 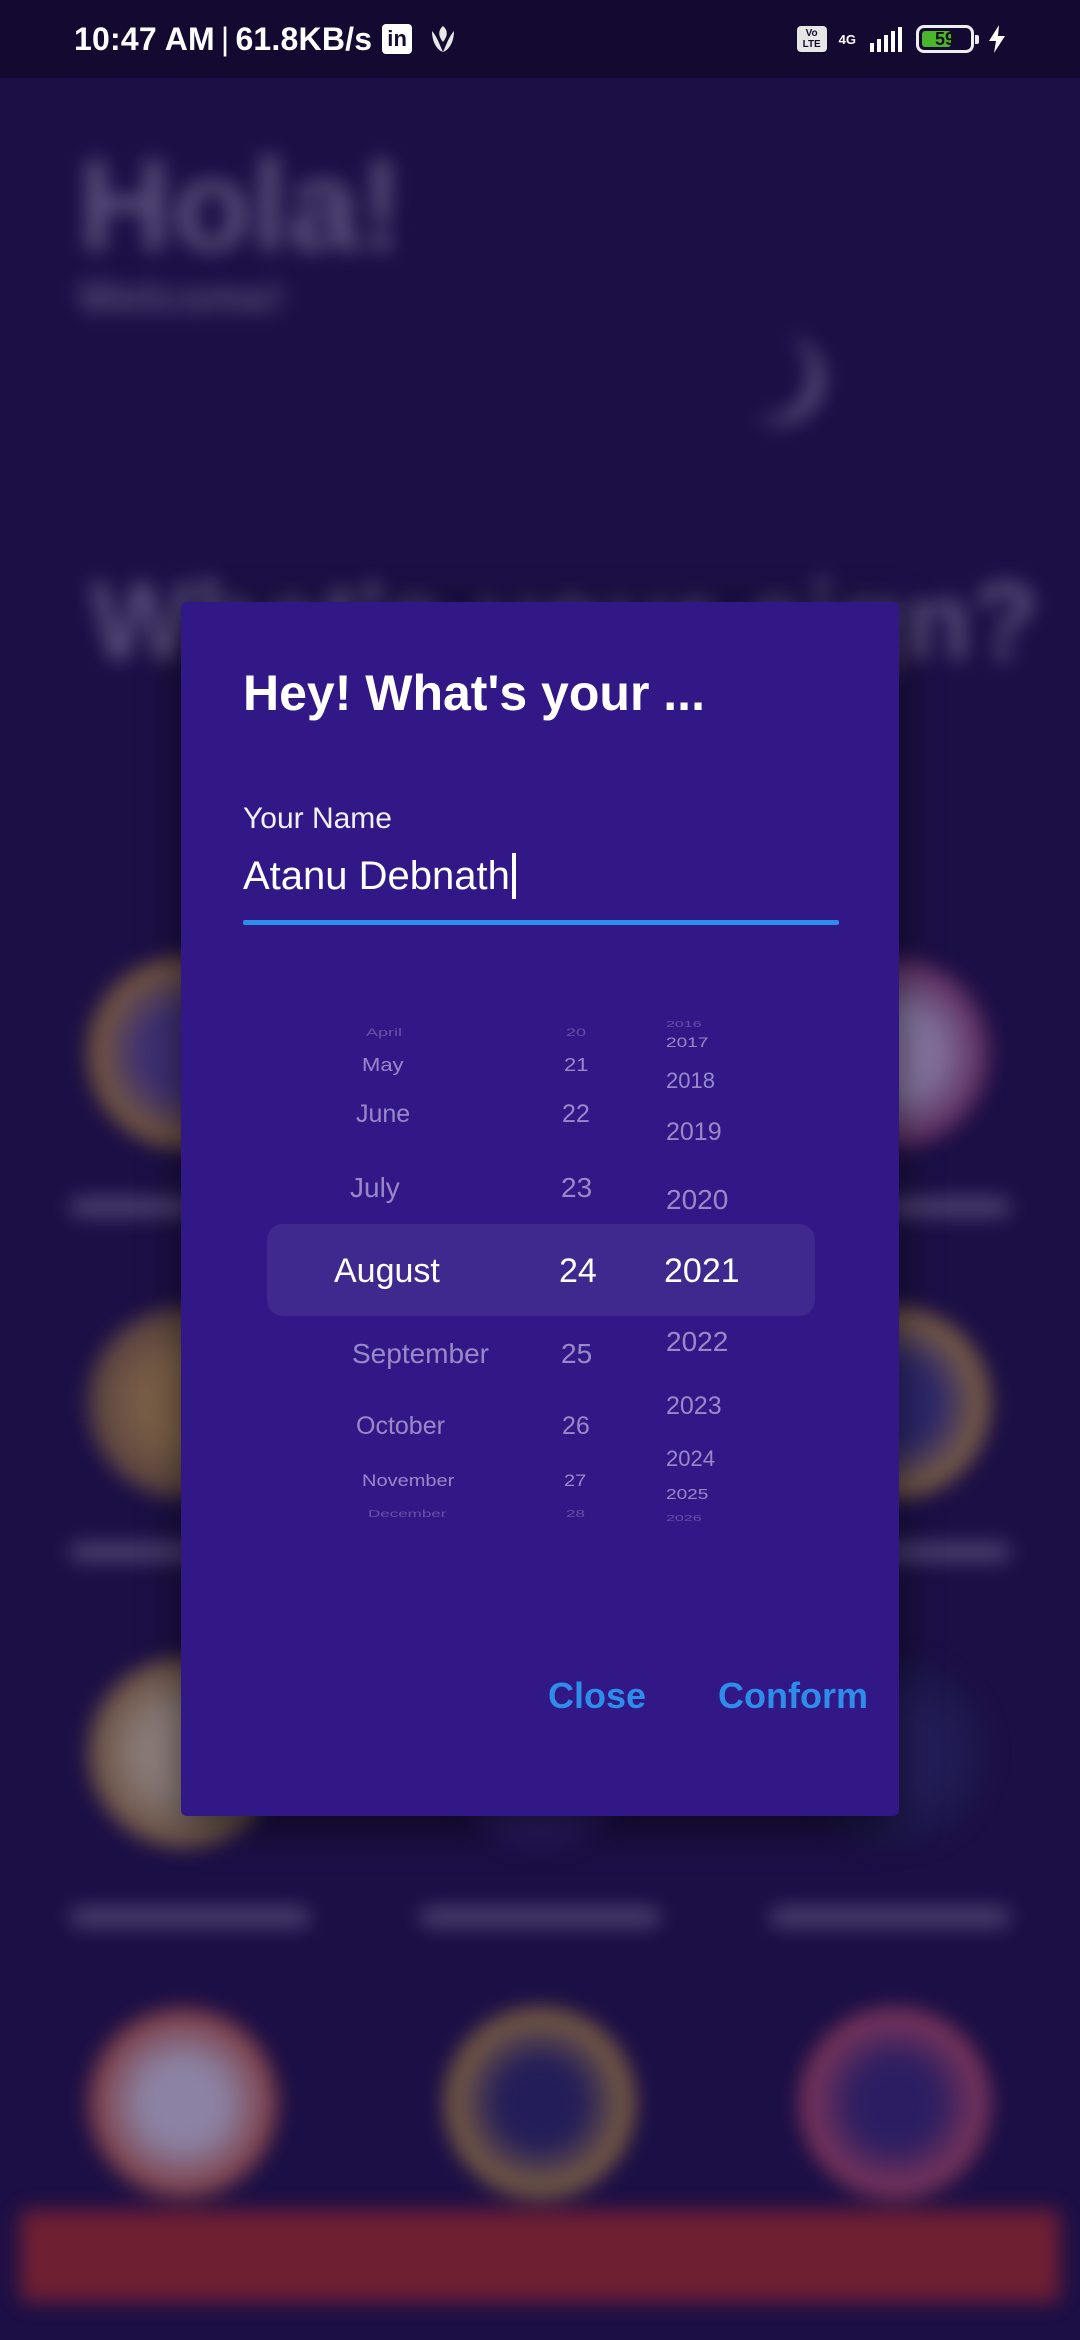 What do you see at coordinates (400, 1426) in the screenshot?
I see `month-option: October` at bounding box center [400, 1426].